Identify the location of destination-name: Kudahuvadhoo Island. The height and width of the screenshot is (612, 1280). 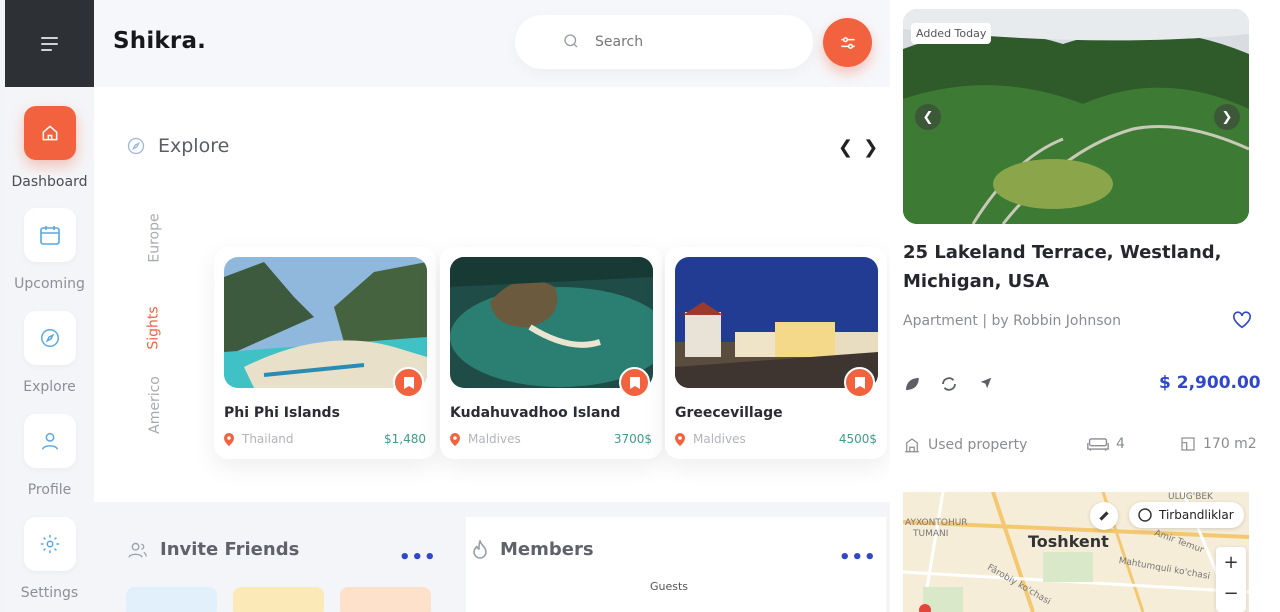
(535, 413).